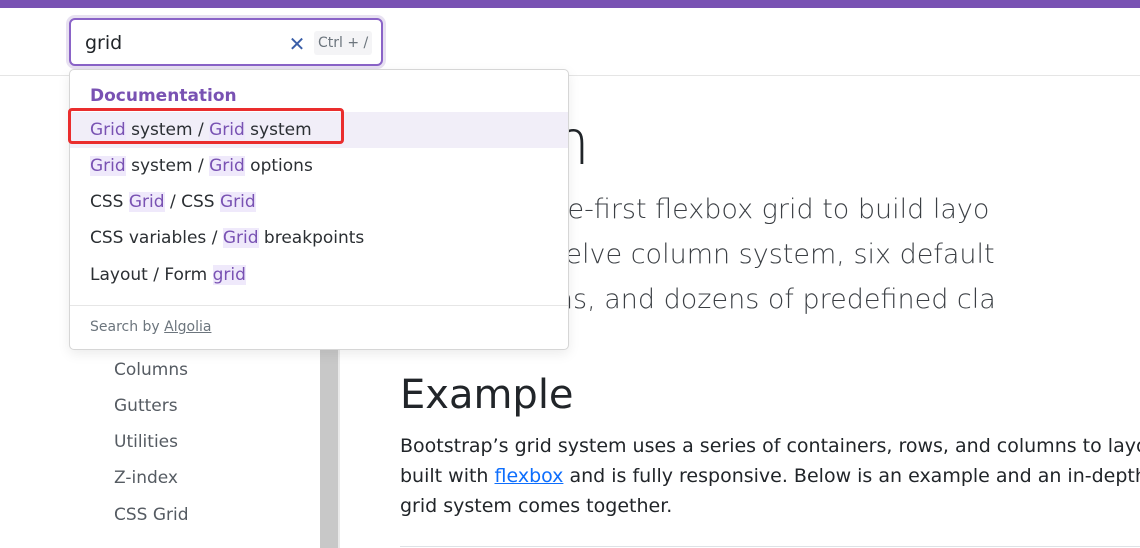 Image resolution: width=1140 pixels, height=548 pixels. What do you see at coordinates (151, 370) in the screenshot?
I see `sidebar-item-columns: Columns` at bounding box center [151, 370].